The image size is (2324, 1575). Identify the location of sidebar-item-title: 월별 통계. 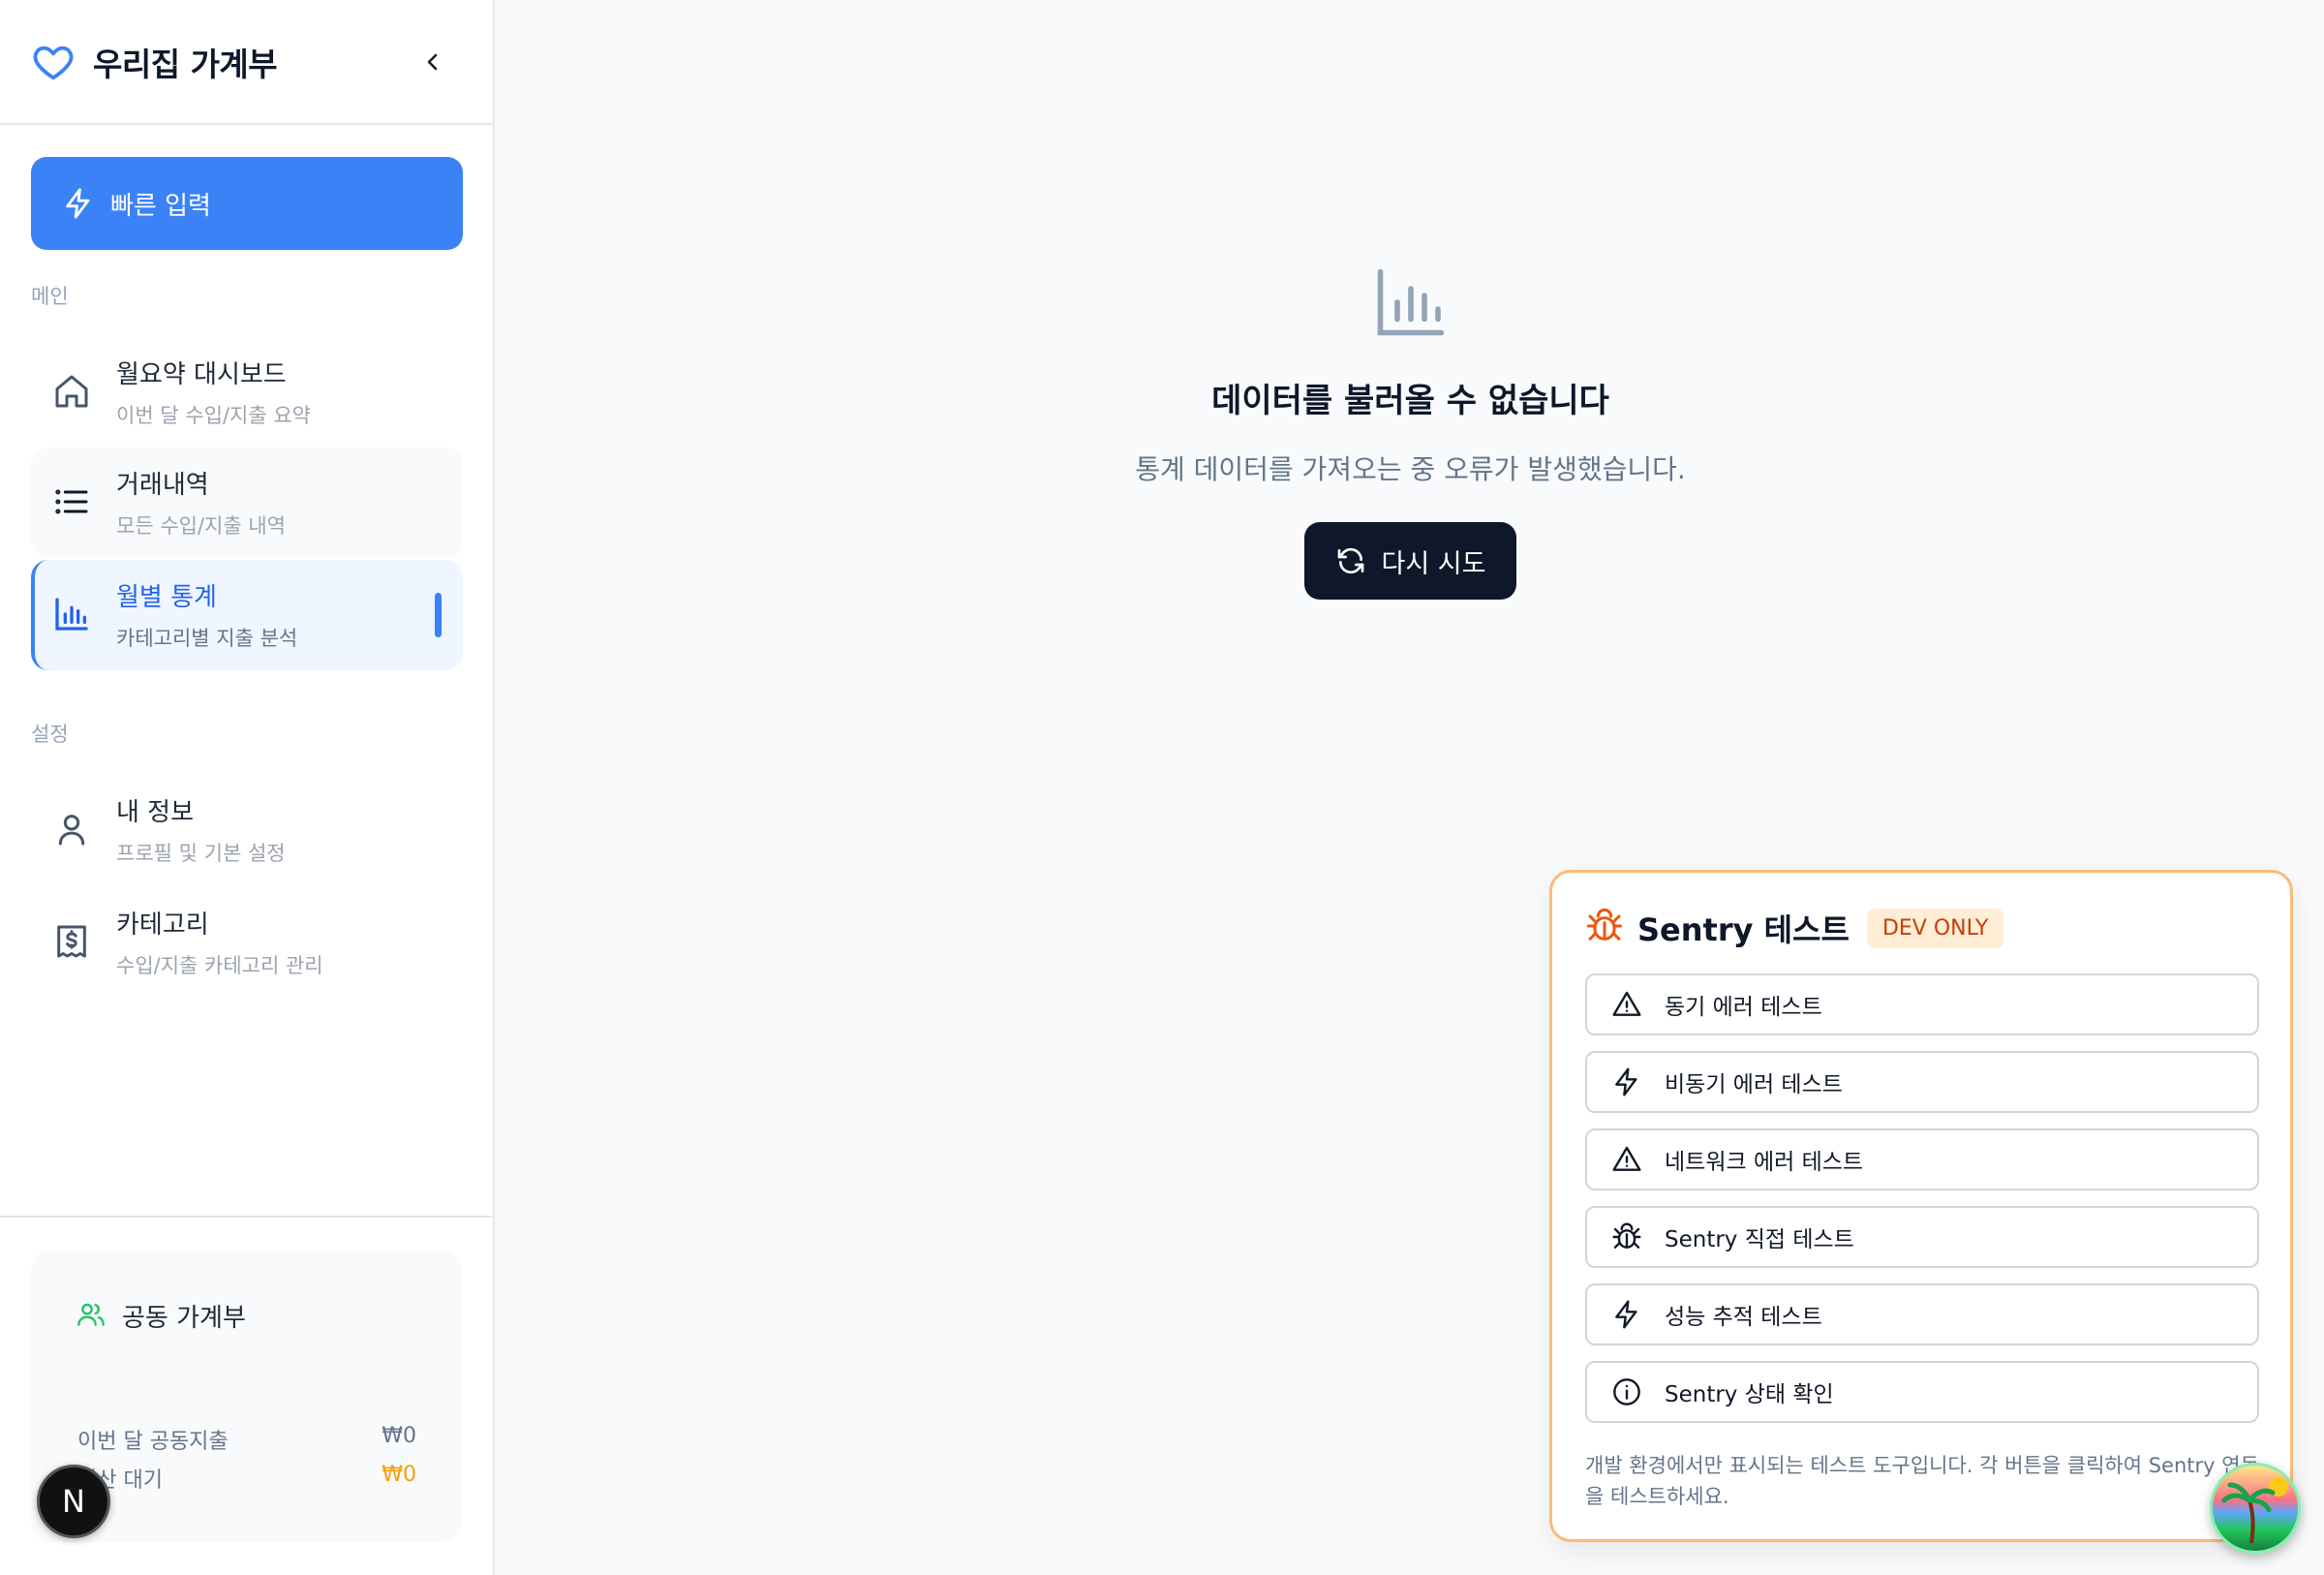
(167, 597).